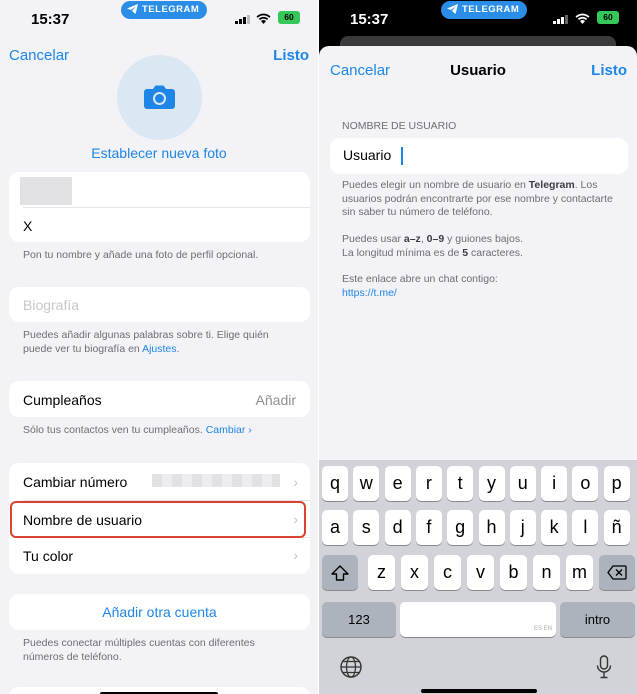 This screenshot has width=637, height=694. I want to click on set-new-photo-link: Establecer nueva foto, so click(159, 153).